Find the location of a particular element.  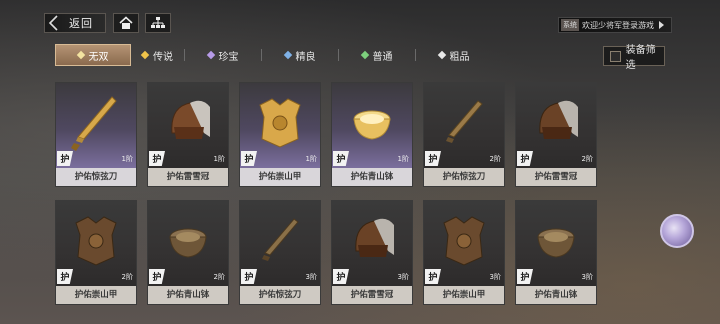

equipment-card: 护 1阶 护佑雷雪冠 is located at coordinates (188, 134).